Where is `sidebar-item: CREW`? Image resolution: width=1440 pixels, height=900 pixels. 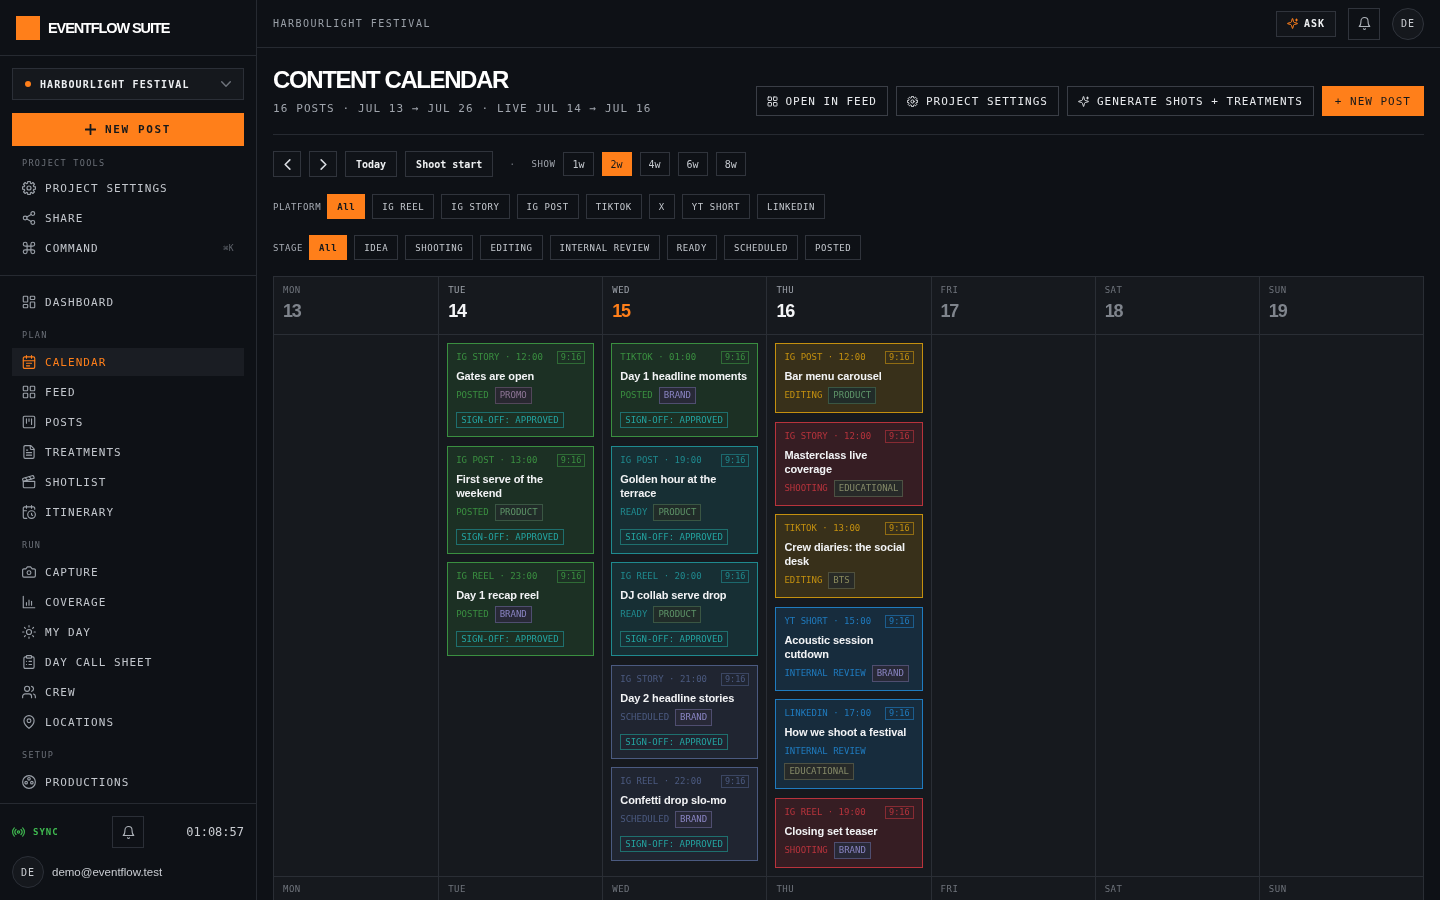 sidebar-item: CREW is located at coordinates (128, 692).